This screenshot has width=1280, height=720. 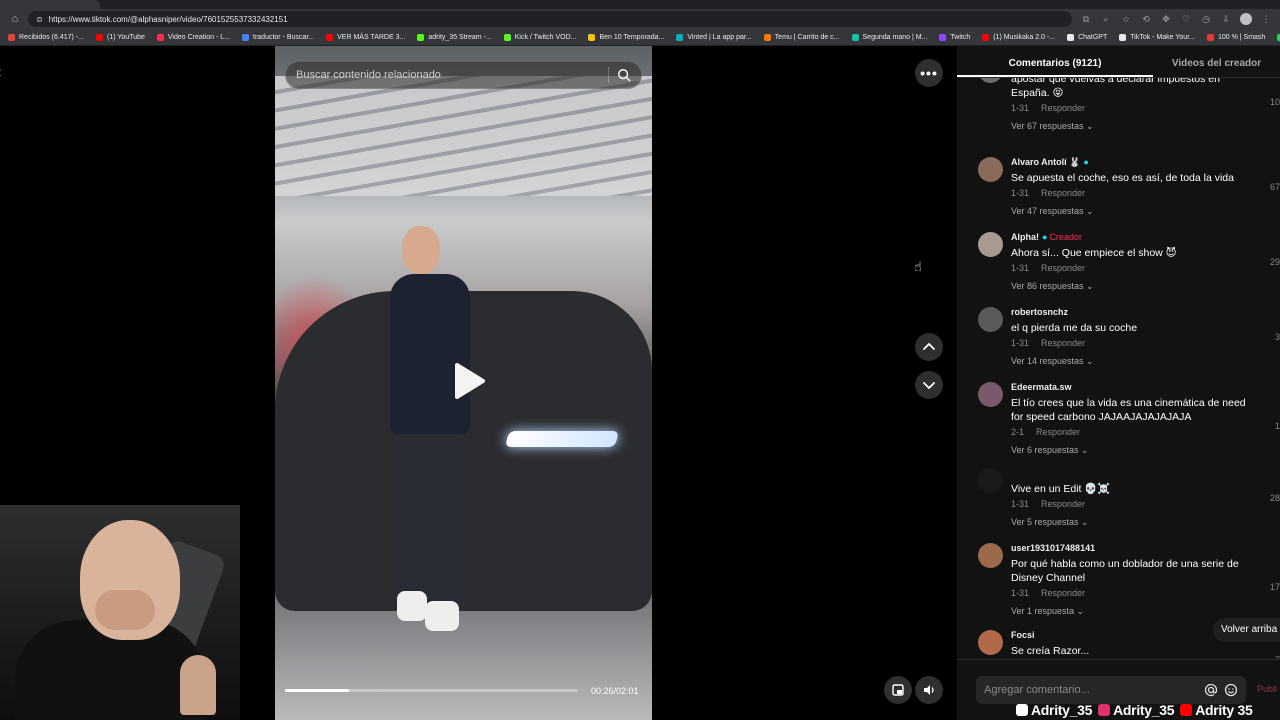 I want to click on like-count: 3, so click(x=1277, y=337).